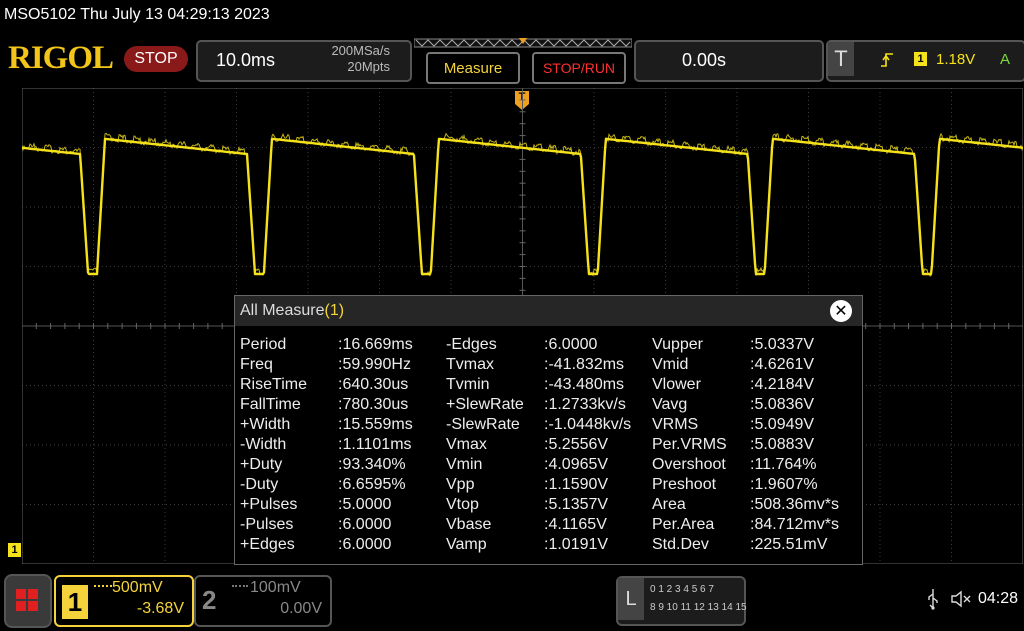 The width and height of the screenshot is (1024, 631). I want to click on measurement-name: -SlewRate, so click(483, 424).